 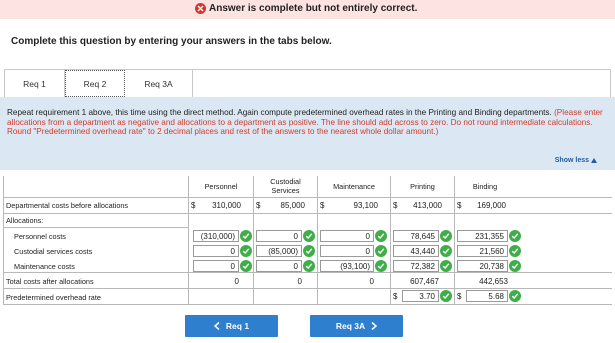 I want to click on header-personnel: Personnel, so click(x=221, y=186).